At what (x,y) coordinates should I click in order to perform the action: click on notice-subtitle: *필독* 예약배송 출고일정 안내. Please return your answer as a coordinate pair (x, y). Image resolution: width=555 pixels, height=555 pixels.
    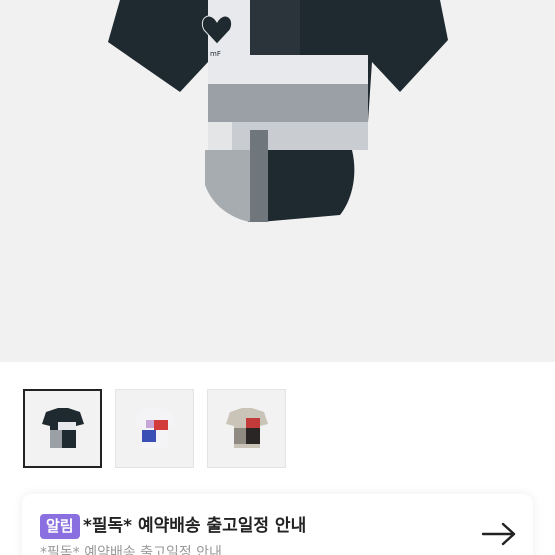
    Looking at the image, I should click on (131, 550).